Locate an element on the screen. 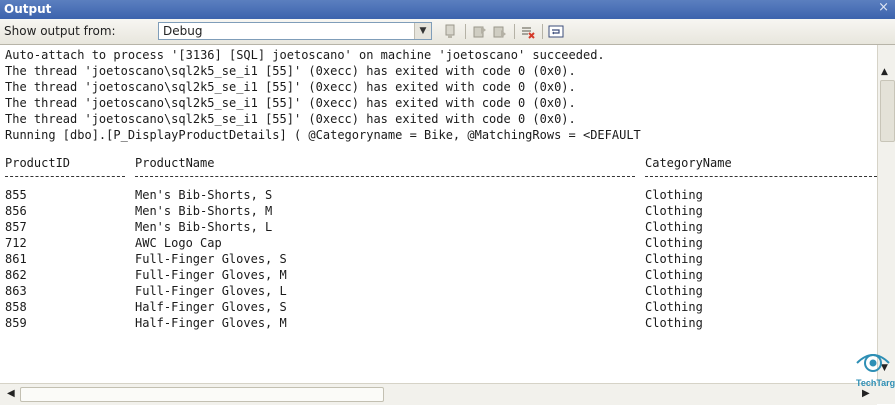  product-id: 861 is located at coordinates (16, 259).